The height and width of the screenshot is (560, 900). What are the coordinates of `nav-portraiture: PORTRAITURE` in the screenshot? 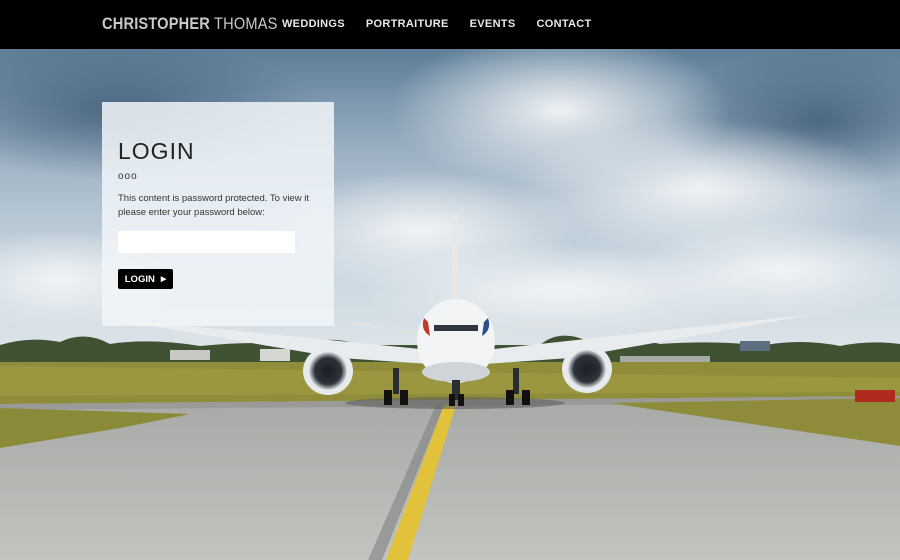 It's located at (407, 24).